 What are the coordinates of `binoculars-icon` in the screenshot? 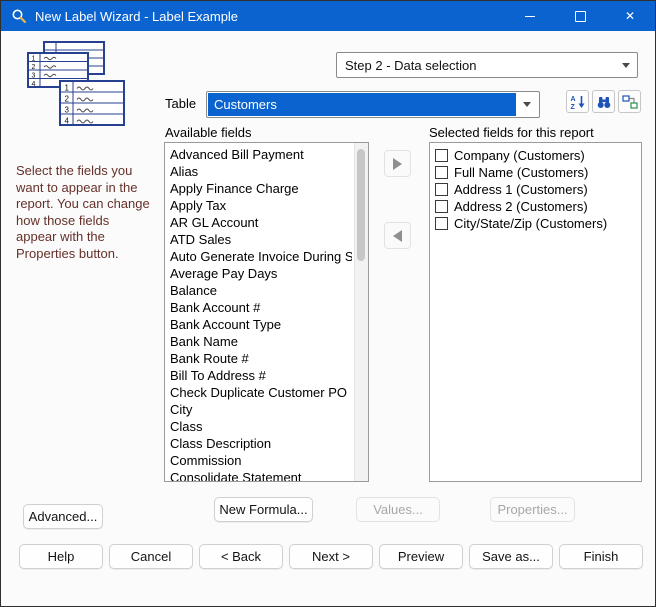 It's located at (603, 102).